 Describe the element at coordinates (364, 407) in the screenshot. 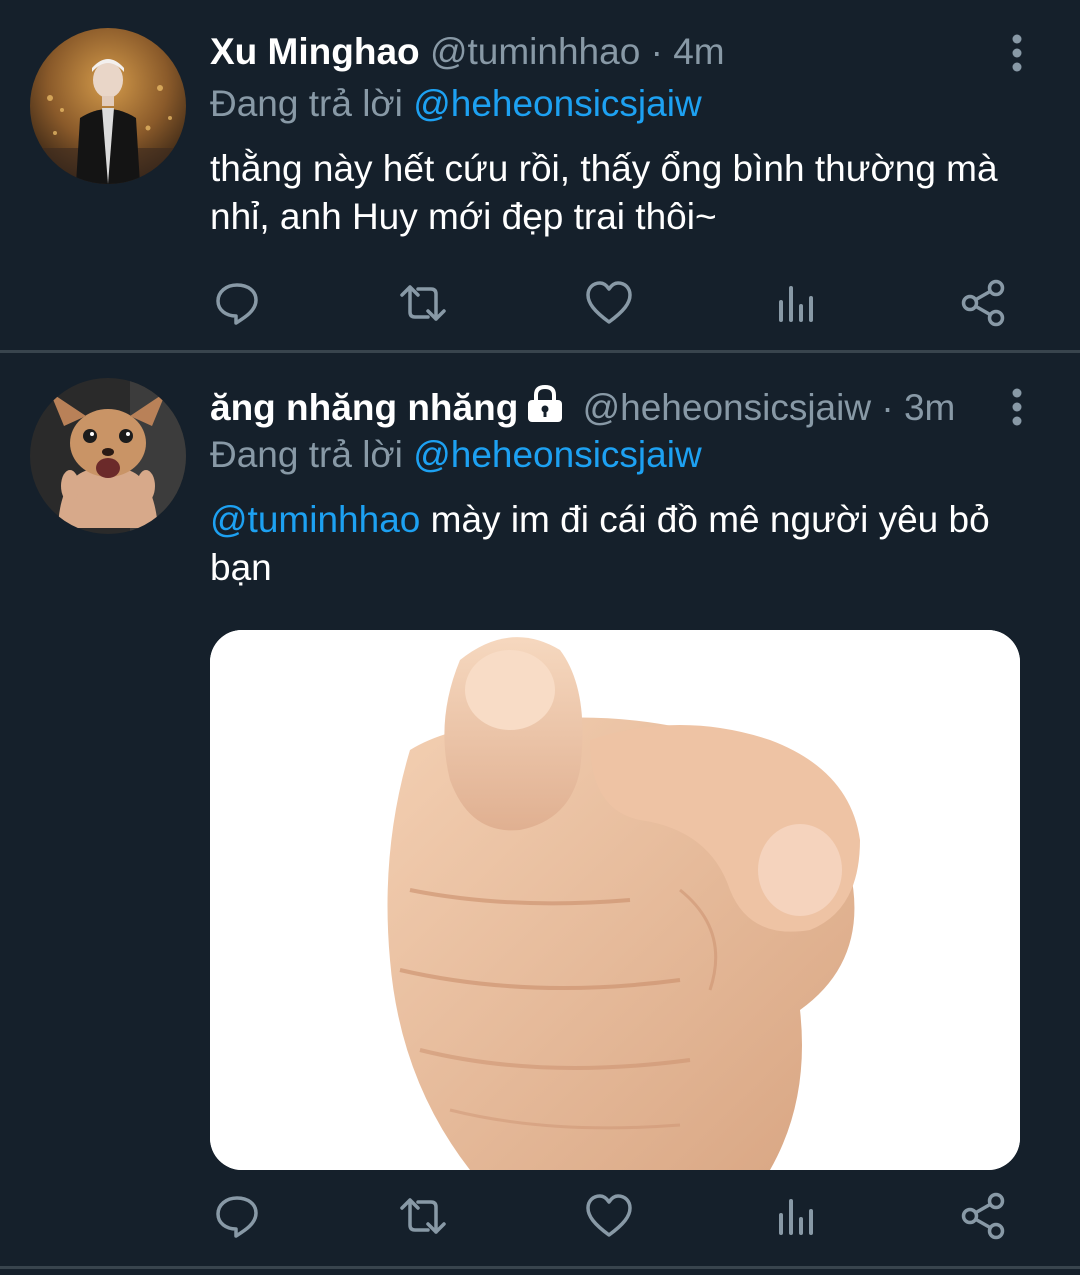

I see `display-name: ăng nhăng nhăng` at that location.